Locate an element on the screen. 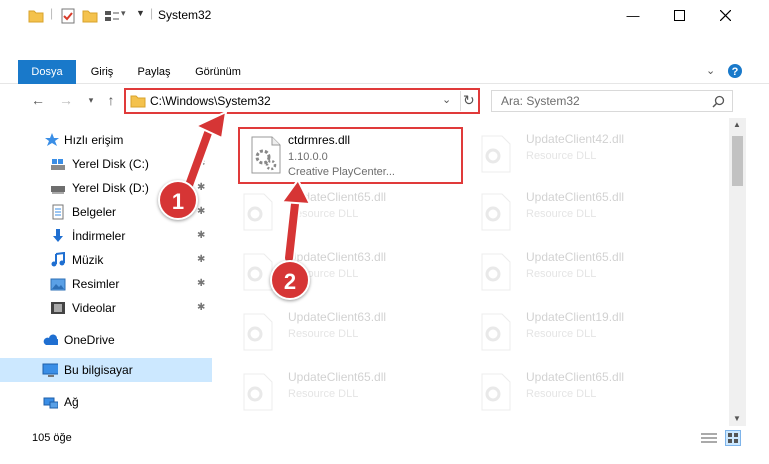 The height and width of the screenshot is (464, 769). minimize-icon: — is located at coordinates (633, 15).